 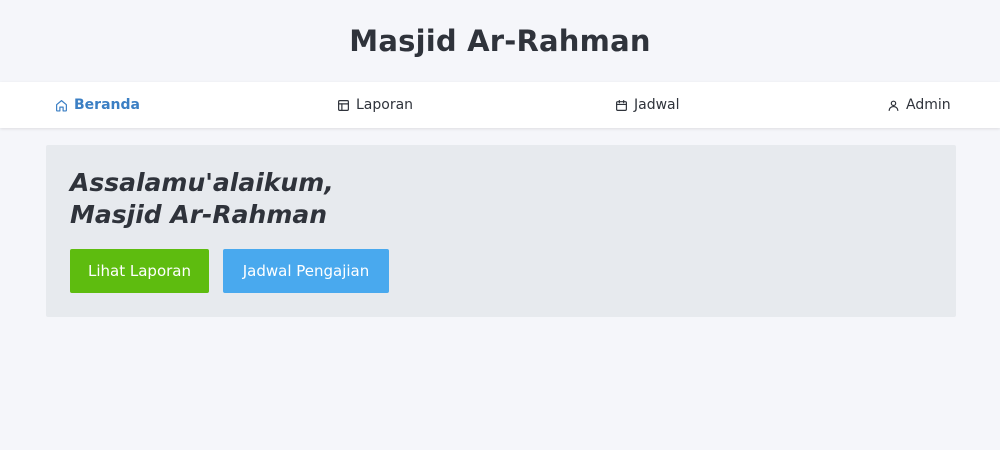 What do you see at coordinates (928, 105) in the screenshot?
I see `nav-item-label: Admin` at bounding box center [928, 105].